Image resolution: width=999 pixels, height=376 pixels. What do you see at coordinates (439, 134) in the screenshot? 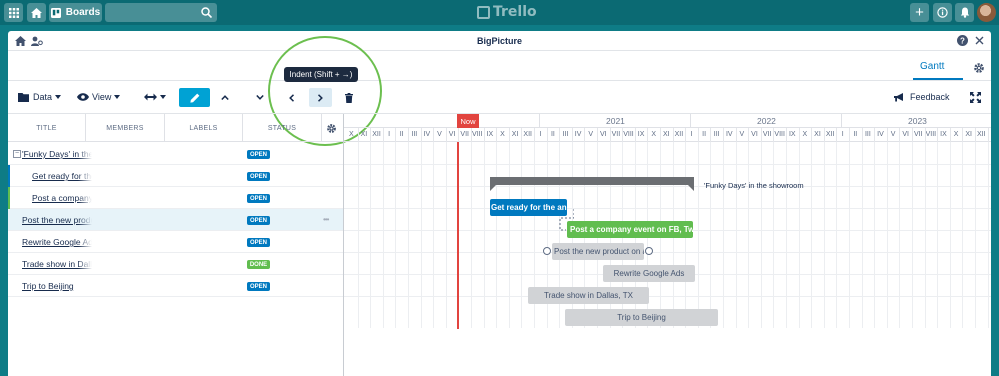
I see `month-label: V` at bounding box center [439, 134].